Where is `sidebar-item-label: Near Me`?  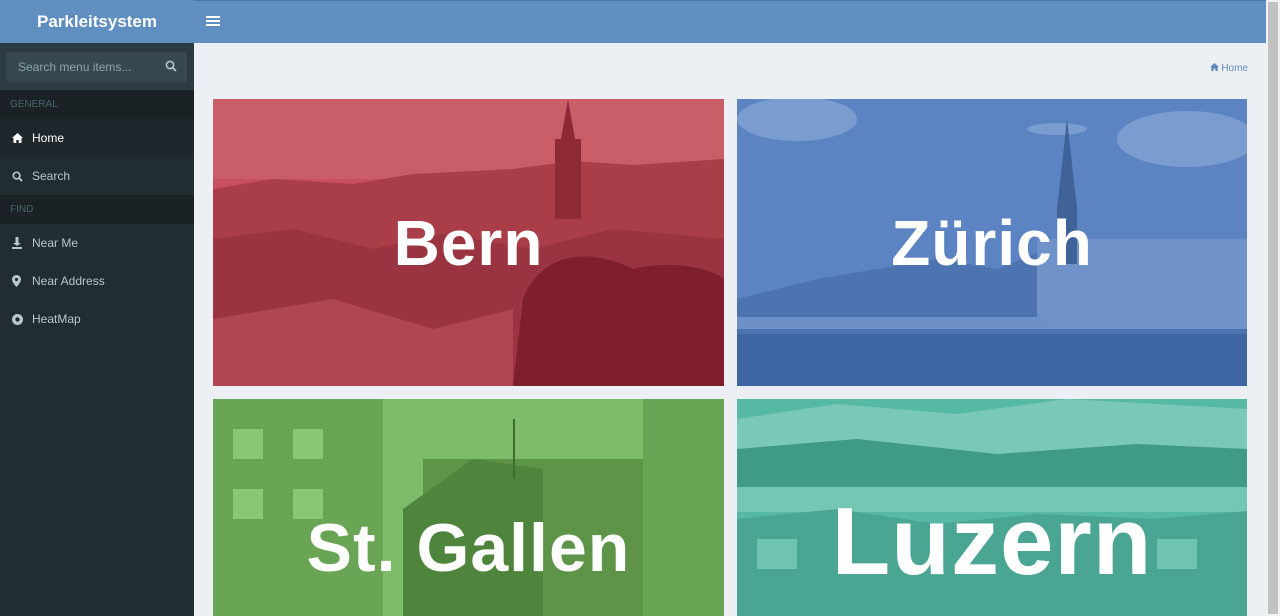
sidebar-item-label: Near Me is located at coordinates (55, 243).